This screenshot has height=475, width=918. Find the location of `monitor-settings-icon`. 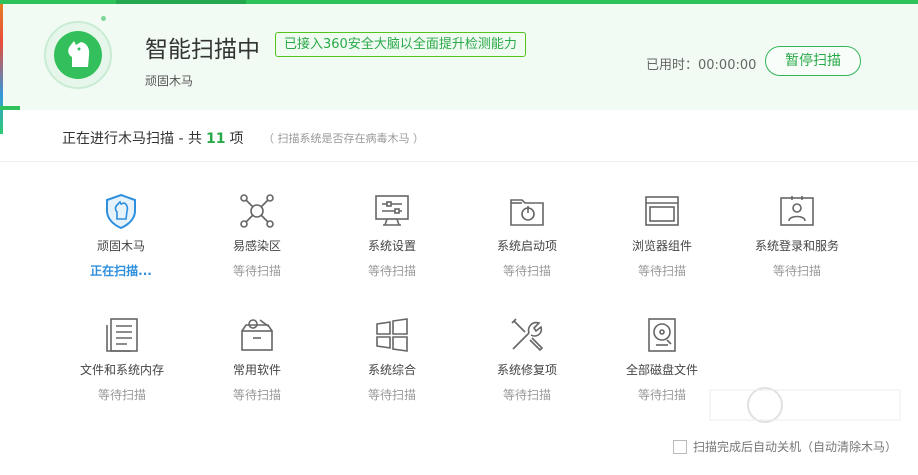

monitor-settings-icon is located at coordinates (392, 211).